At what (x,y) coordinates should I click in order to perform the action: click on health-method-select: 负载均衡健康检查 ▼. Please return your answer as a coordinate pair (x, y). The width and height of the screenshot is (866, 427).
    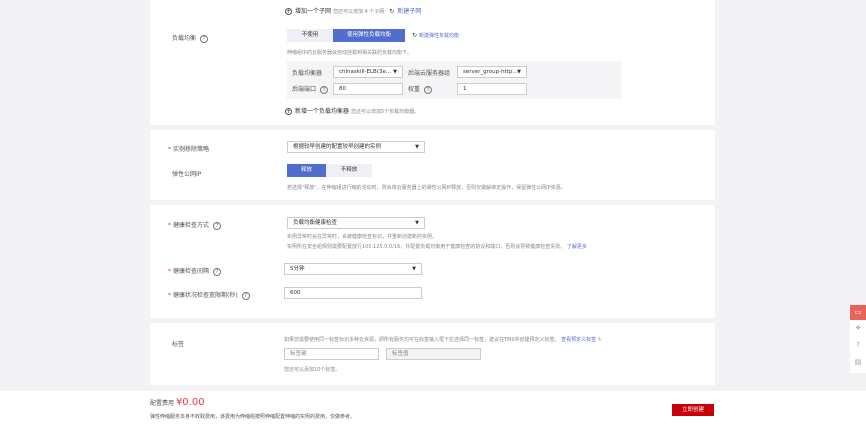
    Looking at the image, I should click on (356, 223).